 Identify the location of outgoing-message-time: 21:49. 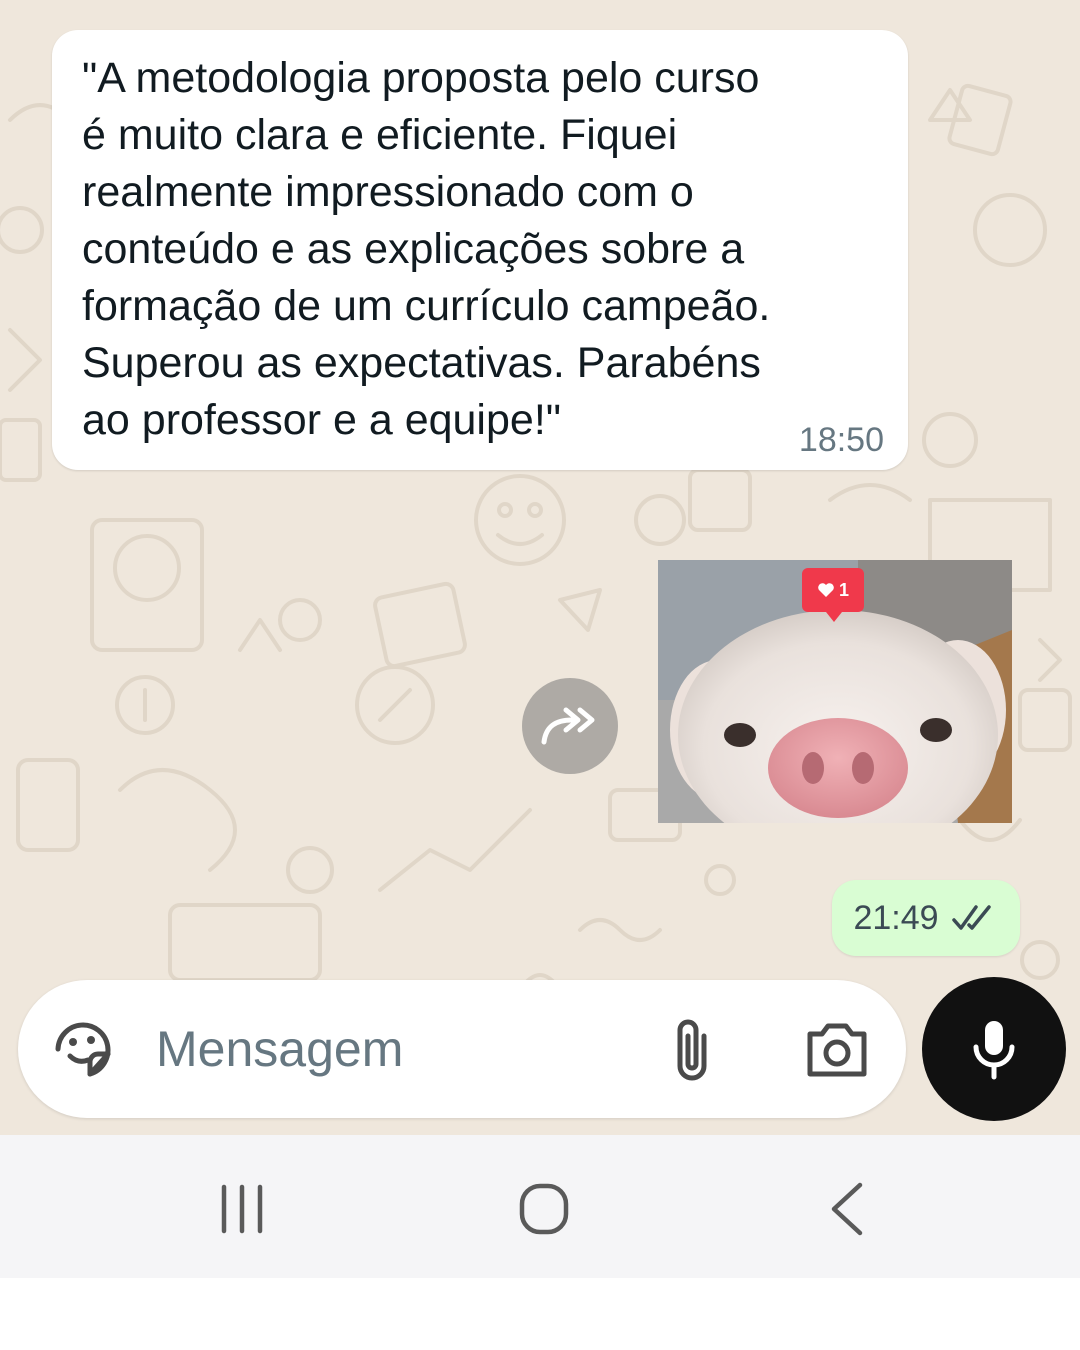
(896, 917).